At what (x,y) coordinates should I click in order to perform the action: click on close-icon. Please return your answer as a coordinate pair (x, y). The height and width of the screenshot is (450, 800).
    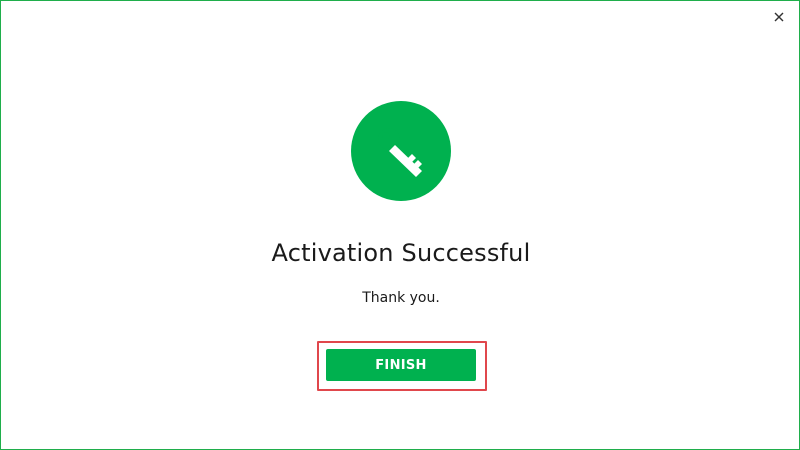
    Looking at the image, I should click on (779, 17).